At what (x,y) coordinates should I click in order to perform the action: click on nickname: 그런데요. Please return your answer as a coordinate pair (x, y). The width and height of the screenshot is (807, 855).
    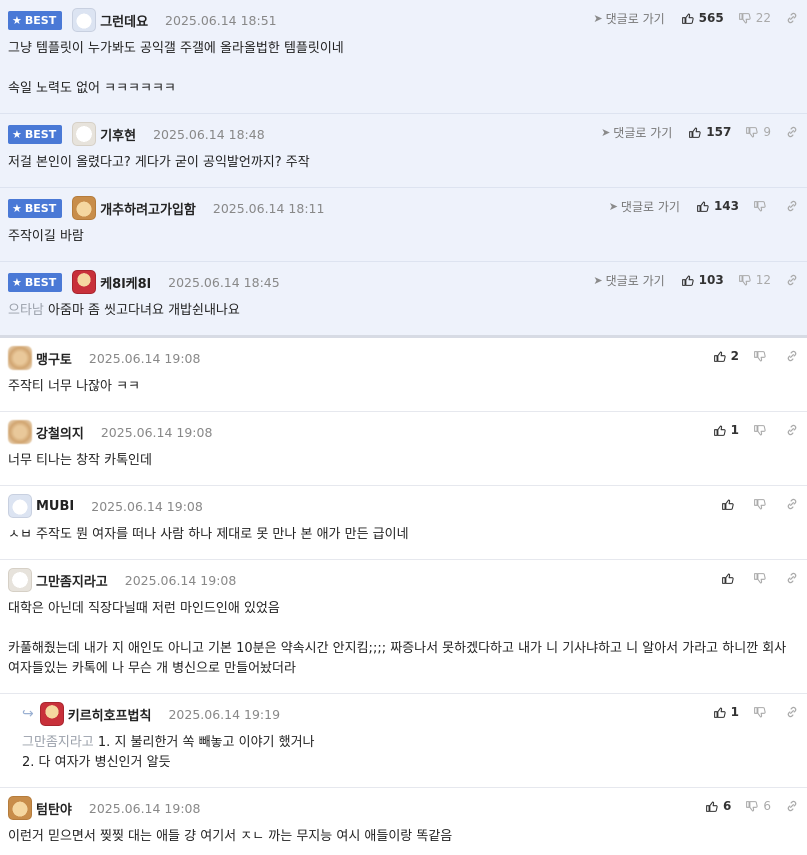
    Looking at the image, I should click on (124, 20).